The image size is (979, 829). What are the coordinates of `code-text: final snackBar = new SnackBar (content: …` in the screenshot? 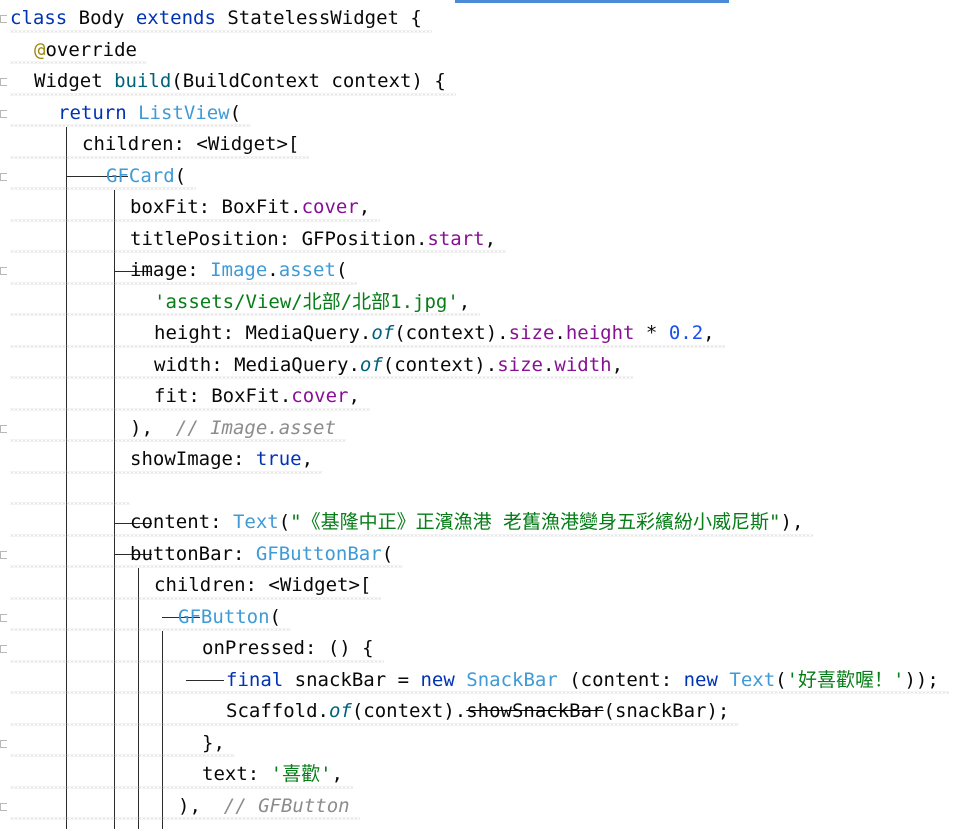 It's located at (582, 681).